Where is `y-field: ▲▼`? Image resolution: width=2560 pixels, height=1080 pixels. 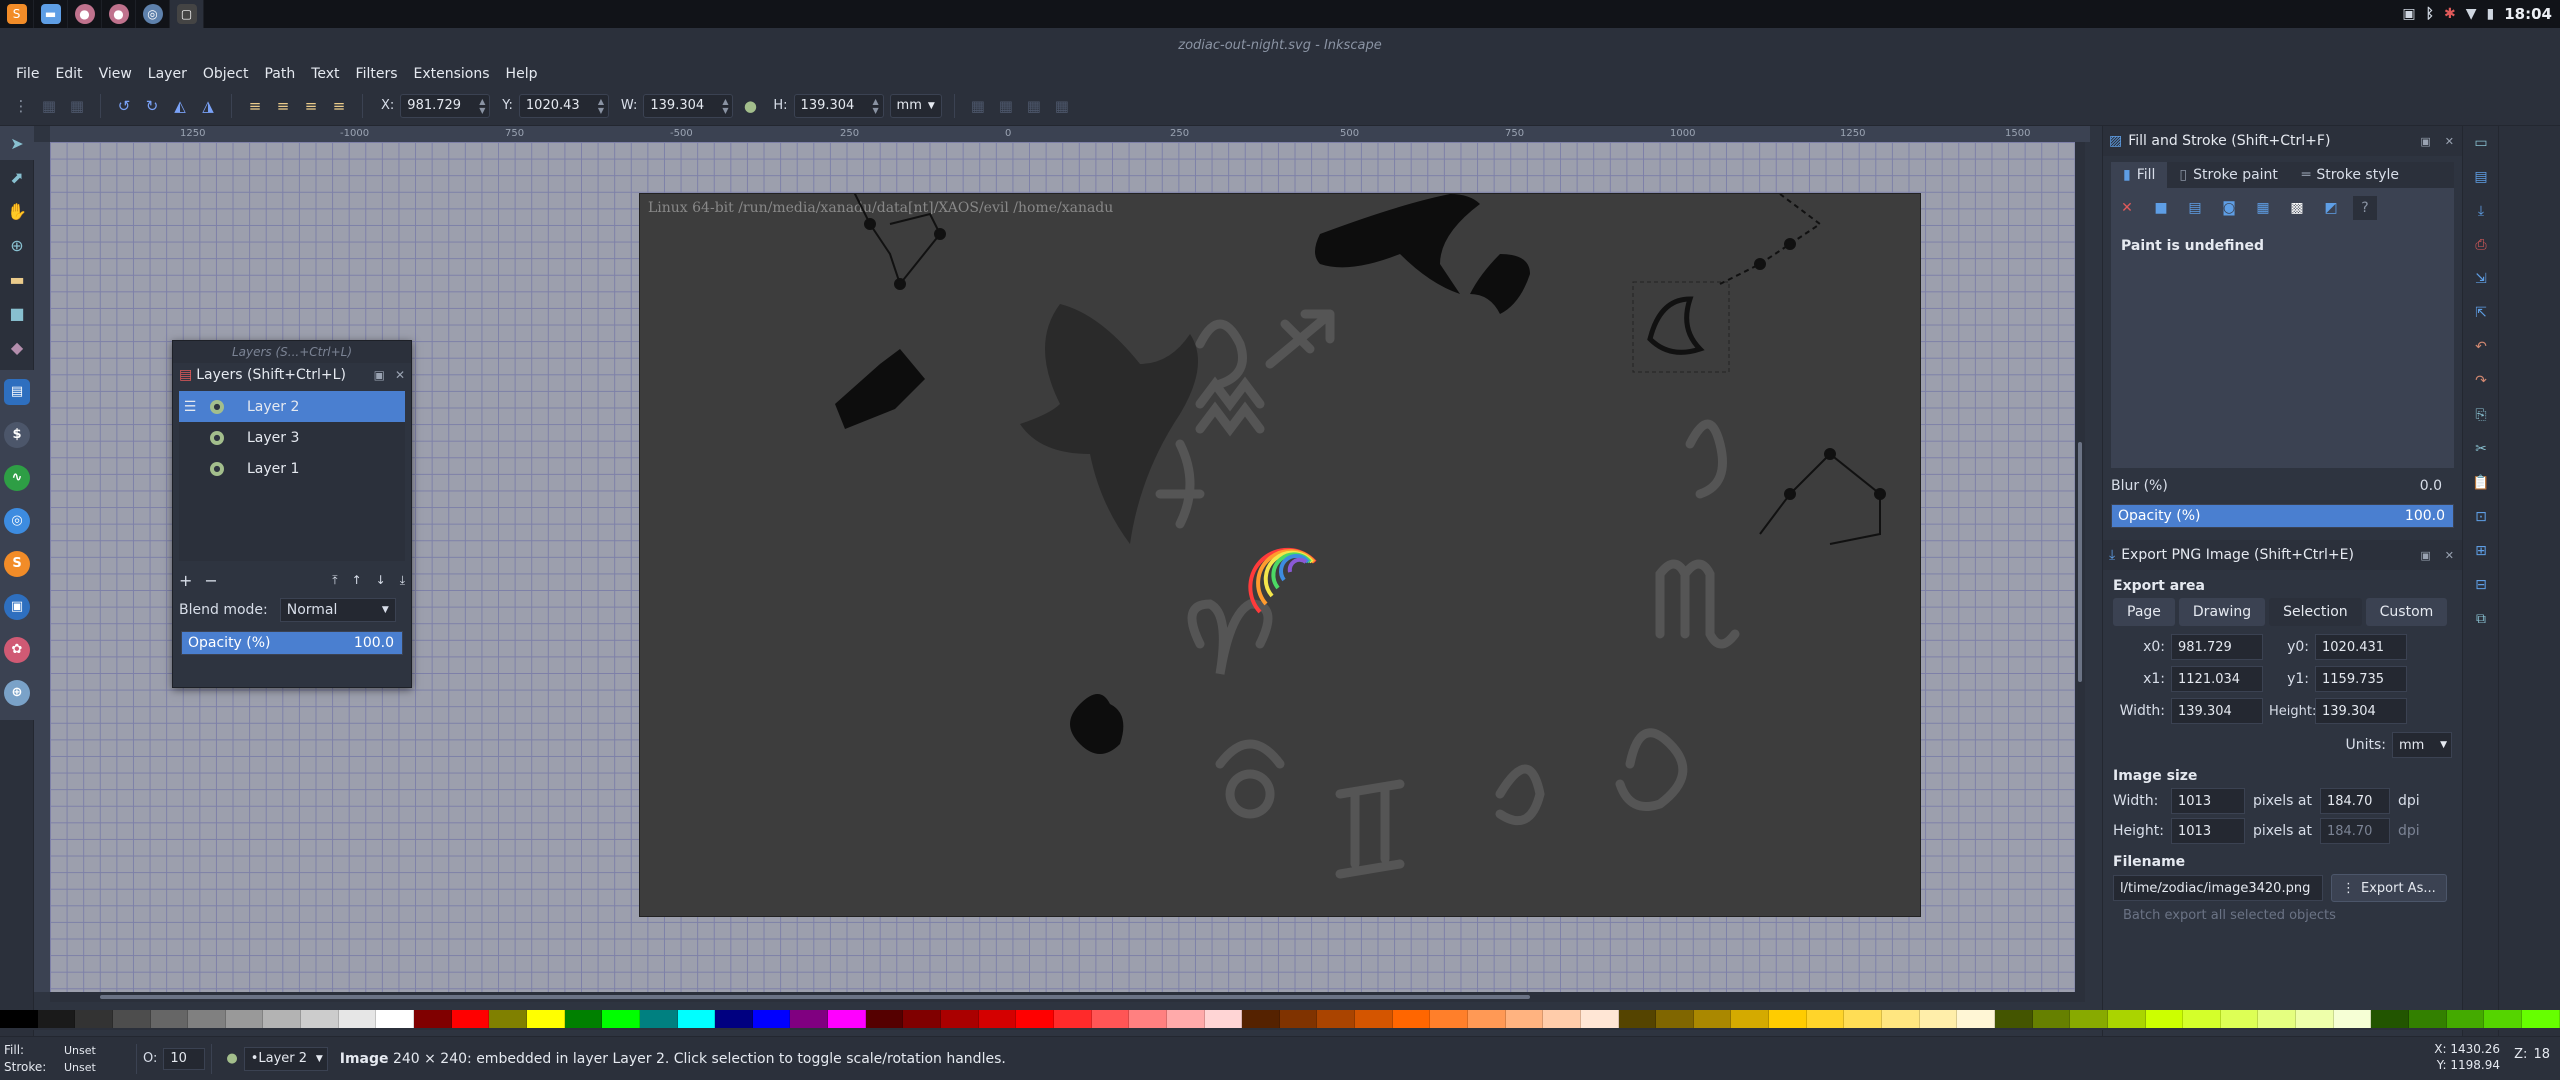 y-field: ▲▼ is located at coordinates (563, 105).